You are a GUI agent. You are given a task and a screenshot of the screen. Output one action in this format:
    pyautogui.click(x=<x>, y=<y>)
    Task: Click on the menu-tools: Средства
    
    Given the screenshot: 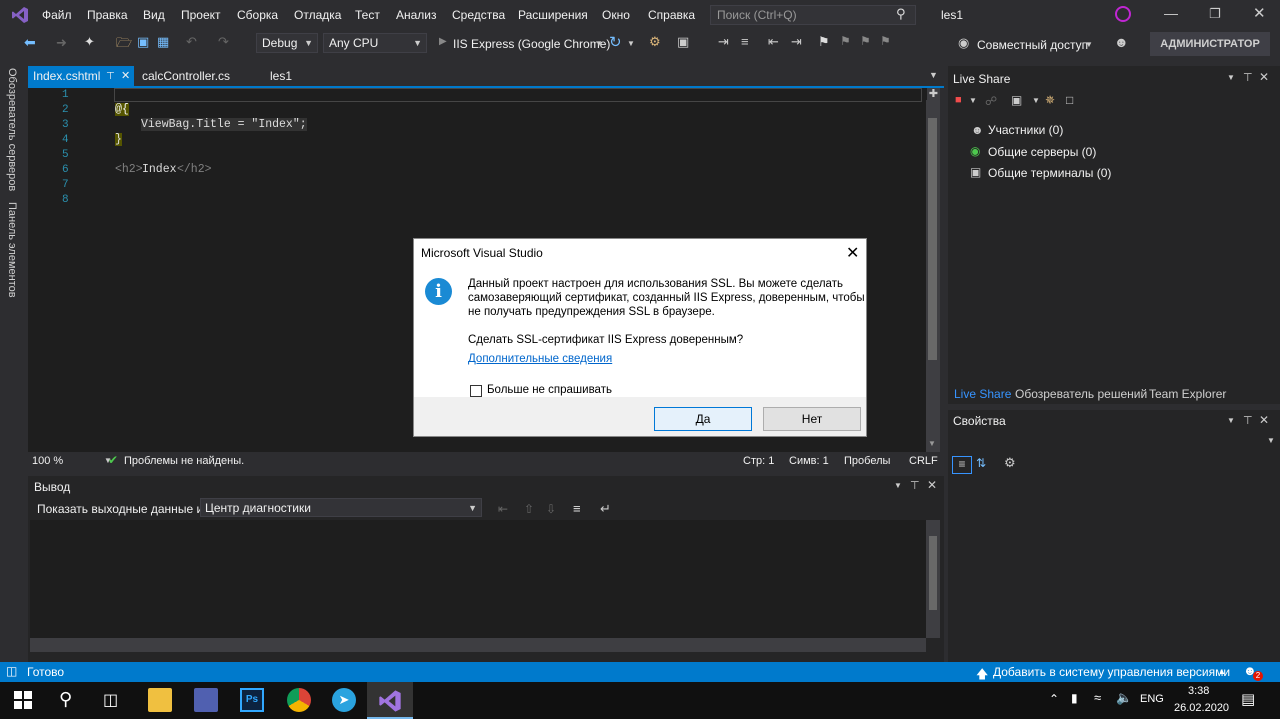 What is the action you would take?
    pyautogui.click(x=478, y=15)
    